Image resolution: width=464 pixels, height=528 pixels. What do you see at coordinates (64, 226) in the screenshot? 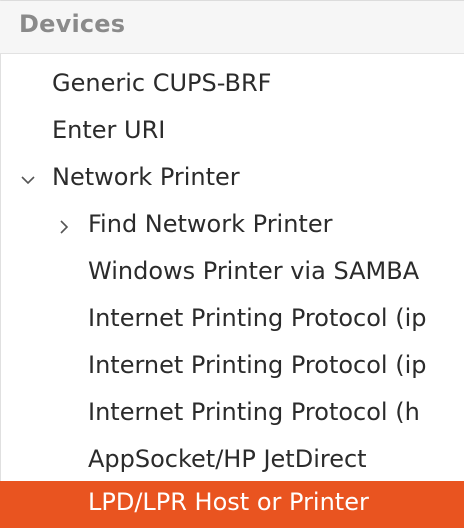
I see `chevron-right-icon` at bounding box center [64, 226].